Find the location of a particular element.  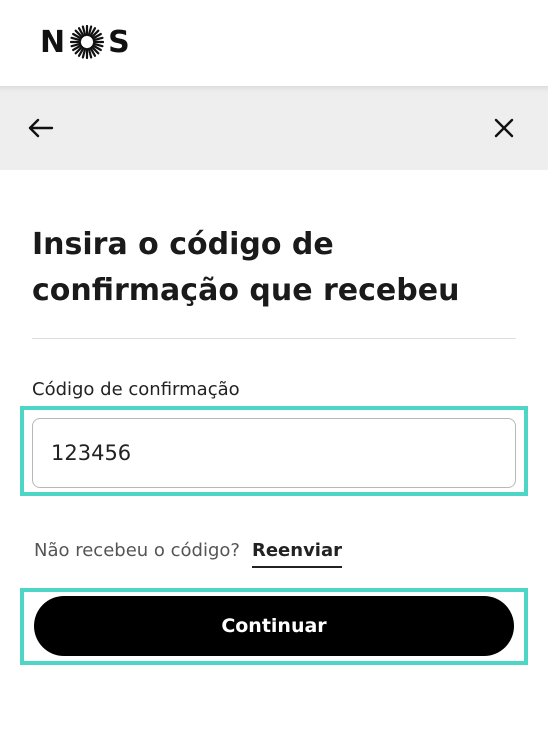

resend-link: Reenviar is located at coordinates (297, 554).